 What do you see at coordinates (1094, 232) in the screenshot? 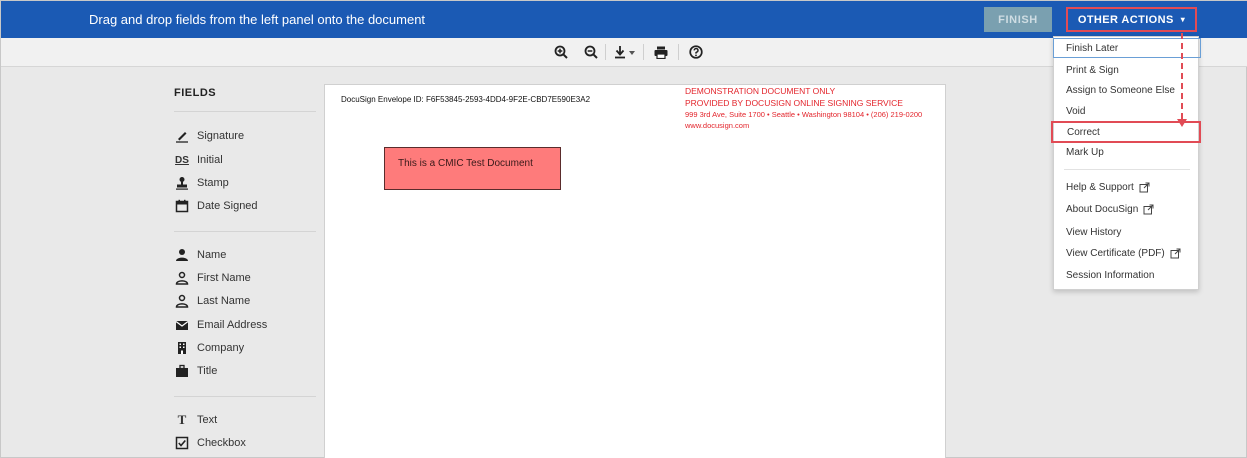
I see `menu-item-label: View History` at bounding box center [1094, 232].